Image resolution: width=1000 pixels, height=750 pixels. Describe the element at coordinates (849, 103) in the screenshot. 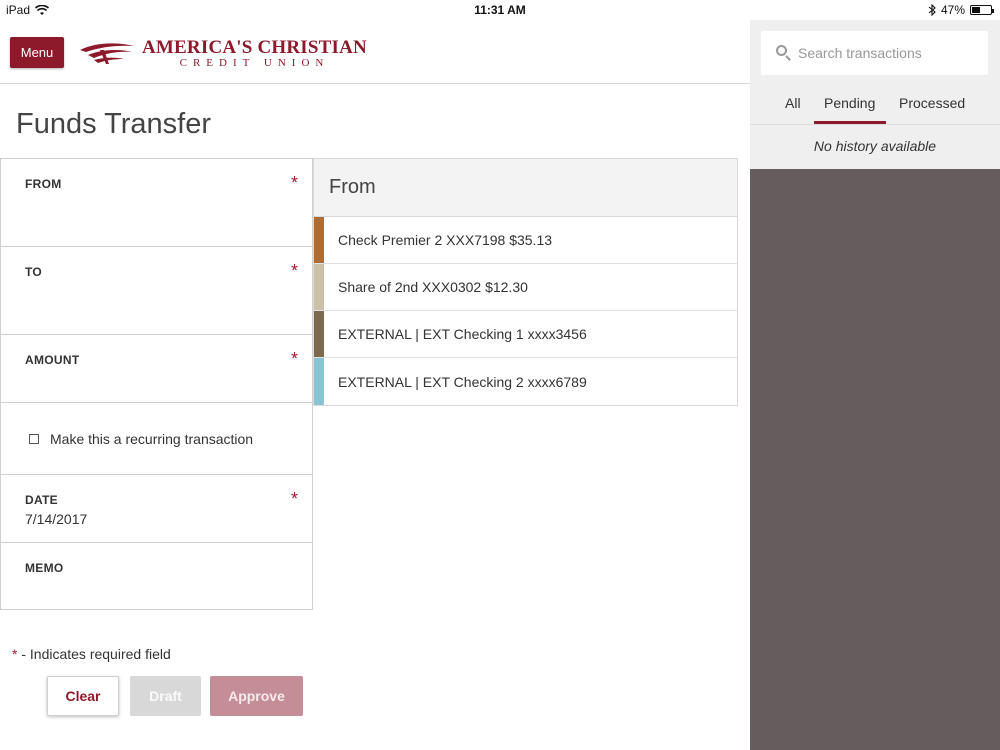

I see `tab-pending: Pending` at that location.